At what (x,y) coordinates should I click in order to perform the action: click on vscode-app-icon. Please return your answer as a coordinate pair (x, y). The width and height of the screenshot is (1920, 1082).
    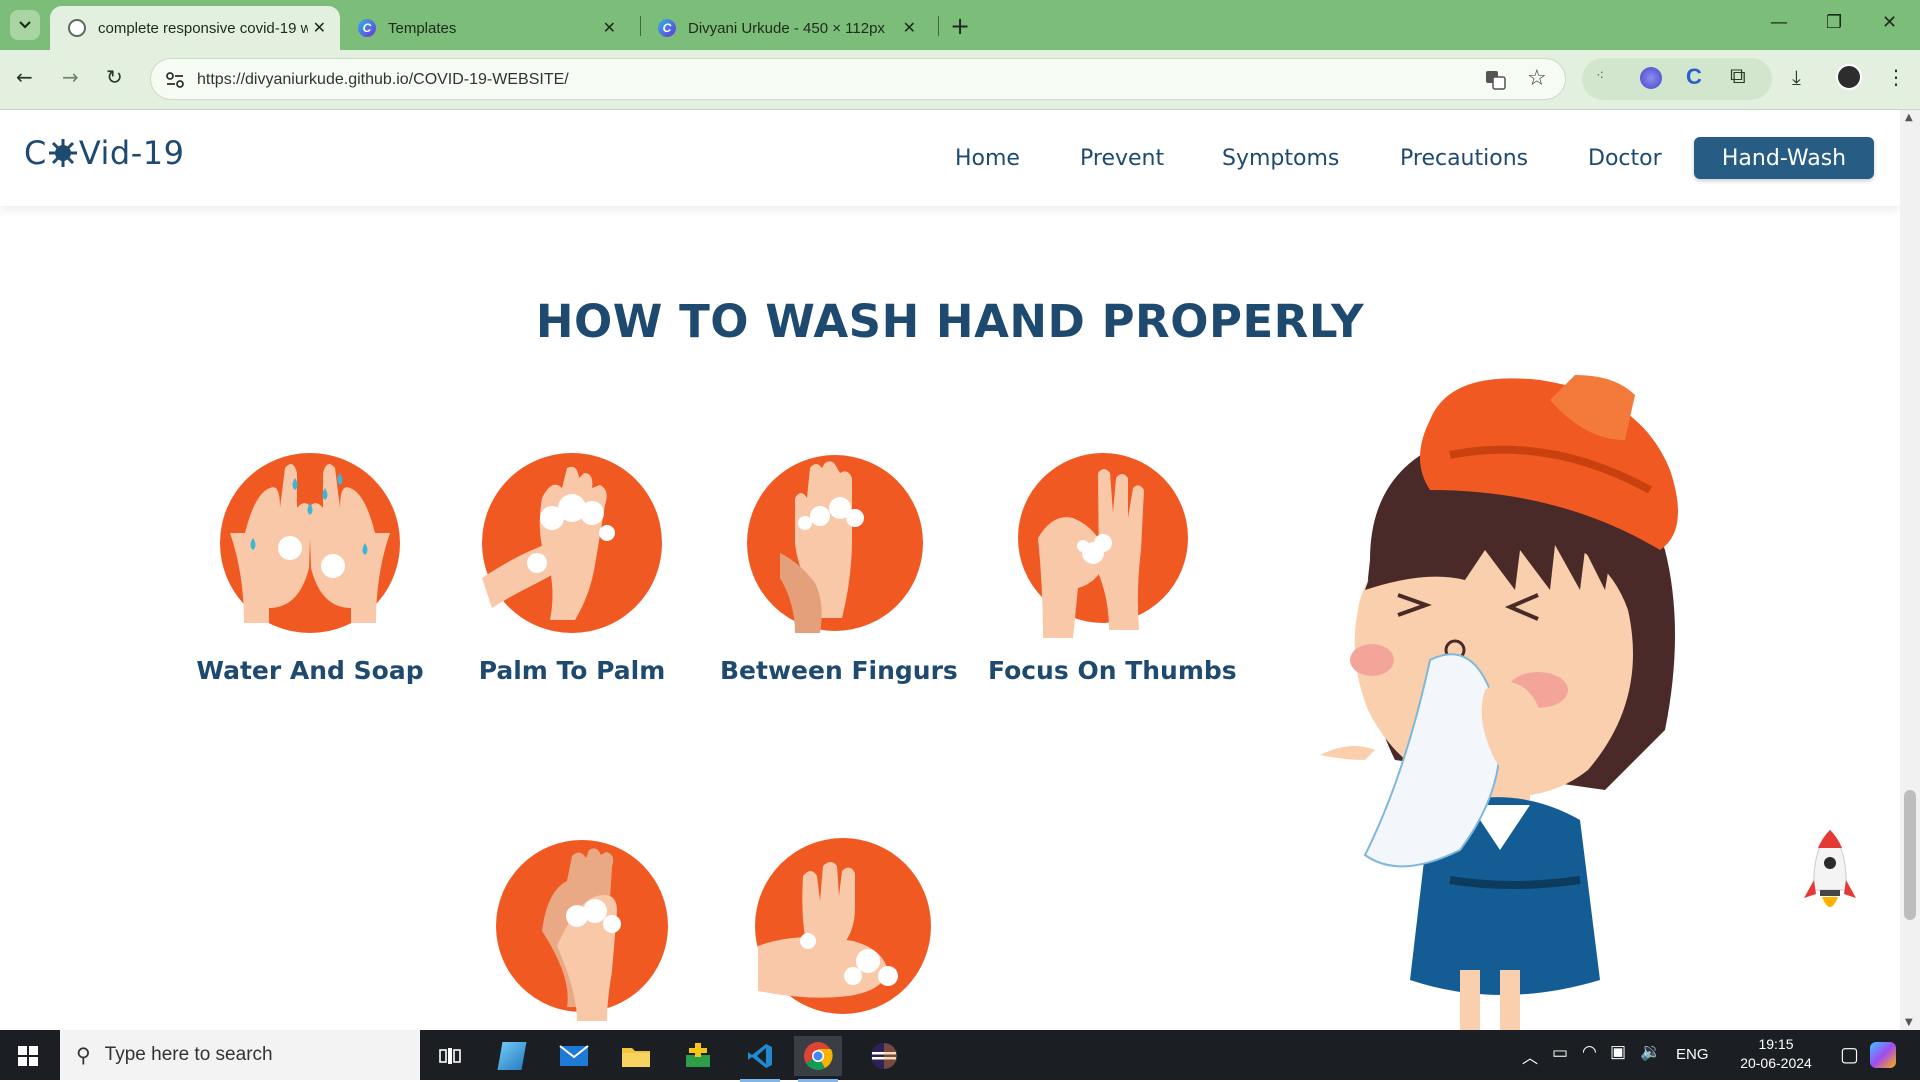
    Looking at the image, I should click on (760, 1059).